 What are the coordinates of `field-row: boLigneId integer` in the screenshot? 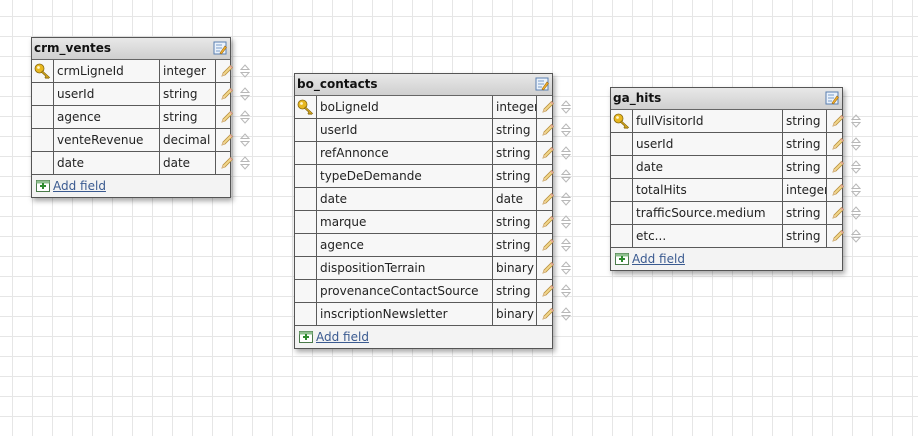 It's located at (433, 107).